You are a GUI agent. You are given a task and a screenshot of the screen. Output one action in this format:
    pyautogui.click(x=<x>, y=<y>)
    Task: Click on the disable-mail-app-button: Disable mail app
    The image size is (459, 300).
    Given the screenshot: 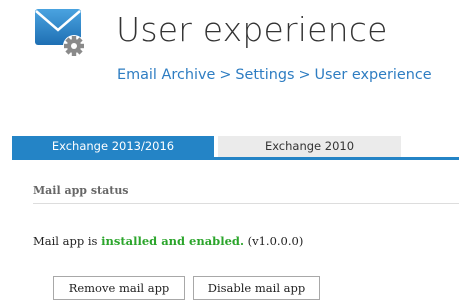 What is the action you would take?
    pyautogui.click(x=256, y=288)
    